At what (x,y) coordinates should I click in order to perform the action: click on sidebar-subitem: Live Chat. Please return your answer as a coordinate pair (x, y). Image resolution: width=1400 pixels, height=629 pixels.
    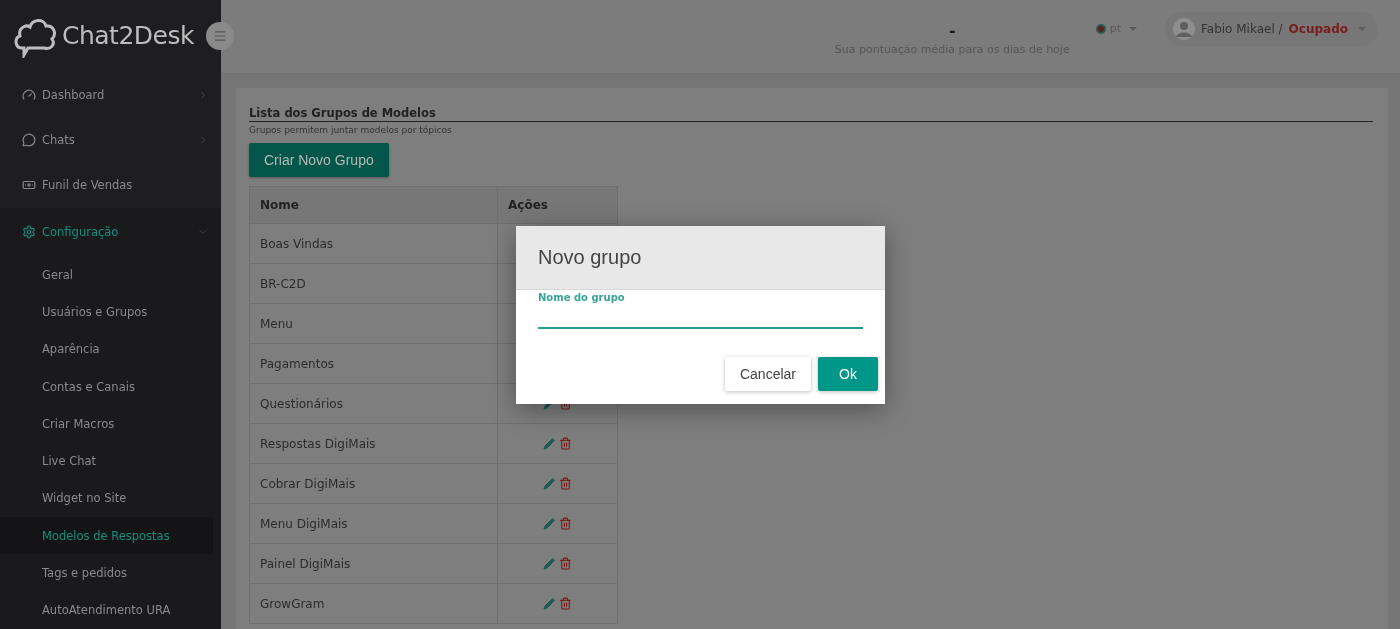
    Looking at the image, I should click on (106, 461).